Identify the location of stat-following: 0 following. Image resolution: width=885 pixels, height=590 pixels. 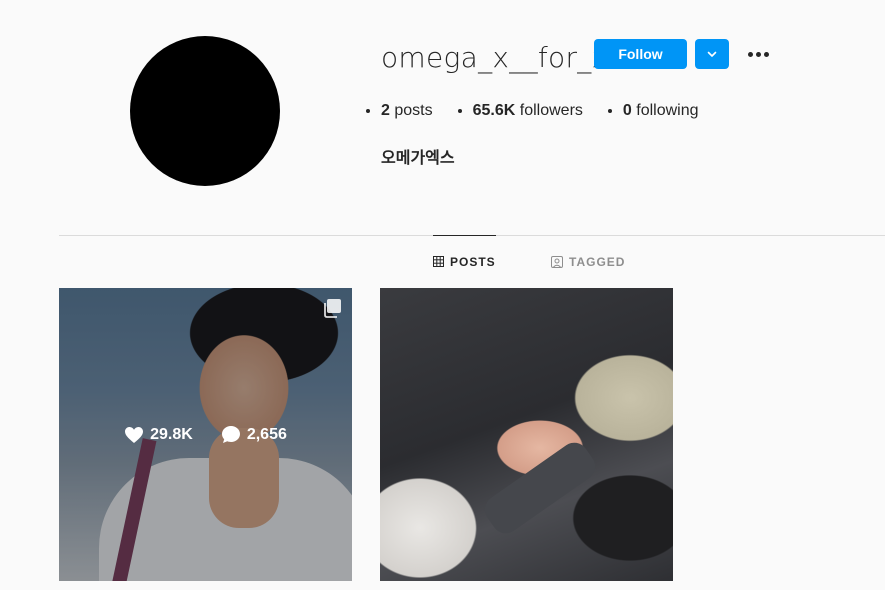
(661, 111).